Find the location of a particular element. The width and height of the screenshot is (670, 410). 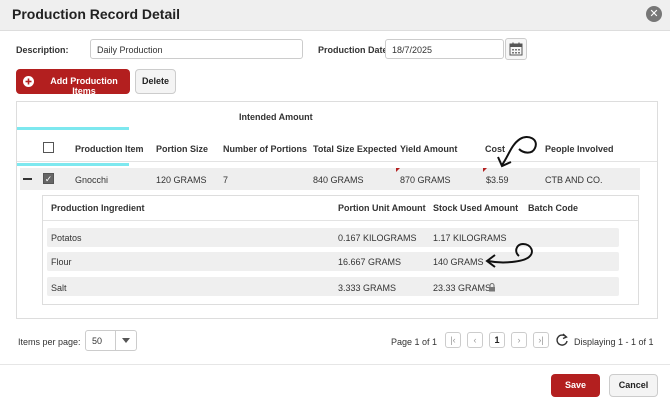

calendar-icon is located at coordinates (516, 49).